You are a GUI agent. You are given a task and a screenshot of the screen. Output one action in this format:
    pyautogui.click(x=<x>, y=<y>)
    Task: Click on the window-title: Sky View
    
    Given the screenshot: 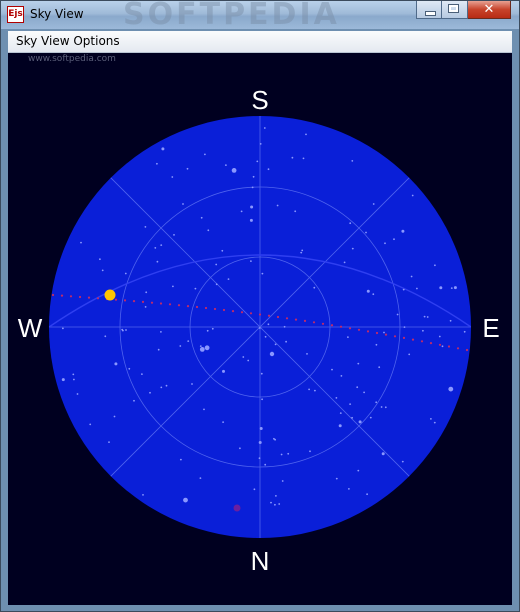 What is the action you would take?
    pyautogui.click(x=57, y=14)
    